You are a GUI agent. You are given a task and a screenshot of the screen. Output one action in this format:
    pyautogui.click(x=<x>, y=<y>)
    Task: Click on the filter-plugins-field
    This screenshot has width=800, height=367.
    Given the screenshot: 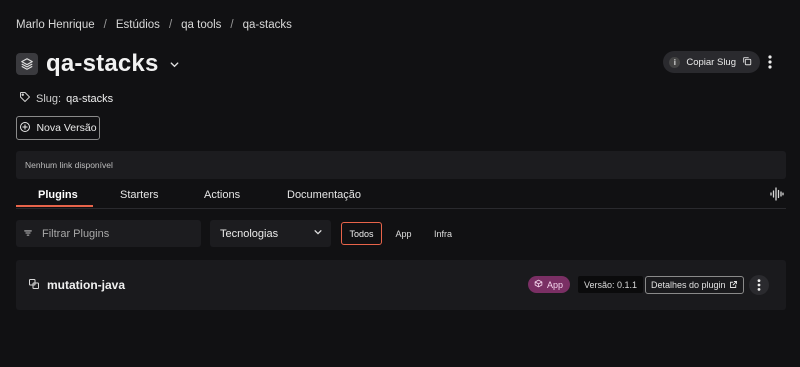 What is the action you would take?
    pyautogui.click(x=108, y=233)
    